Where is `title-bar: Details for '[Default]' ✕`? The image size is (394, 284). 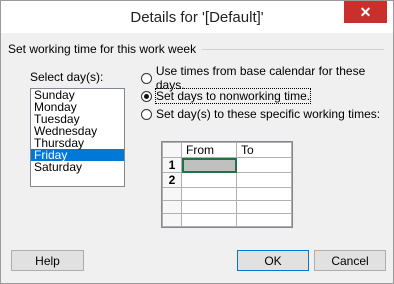
title-bar: Details for '[Default]' ✕ is located at coordinates (197, 17).